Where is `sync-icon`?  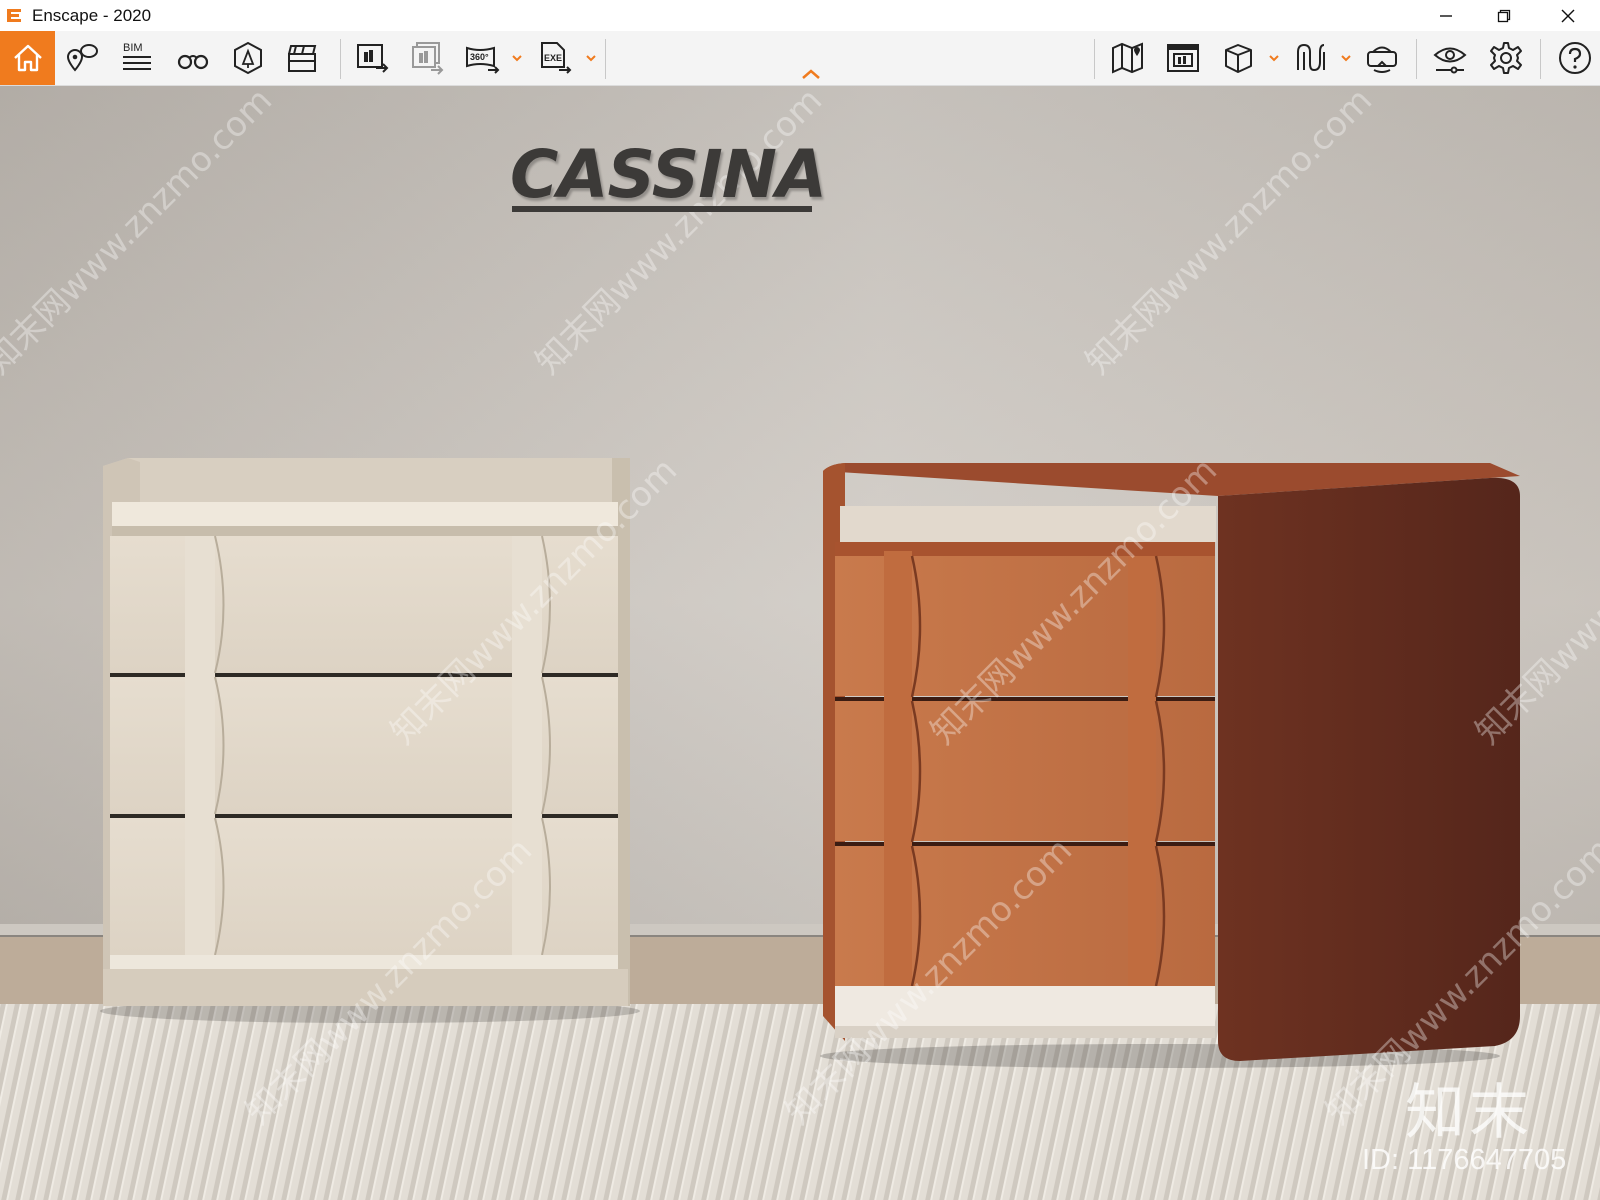 sync-icon is located at coordinates (1311, 57).